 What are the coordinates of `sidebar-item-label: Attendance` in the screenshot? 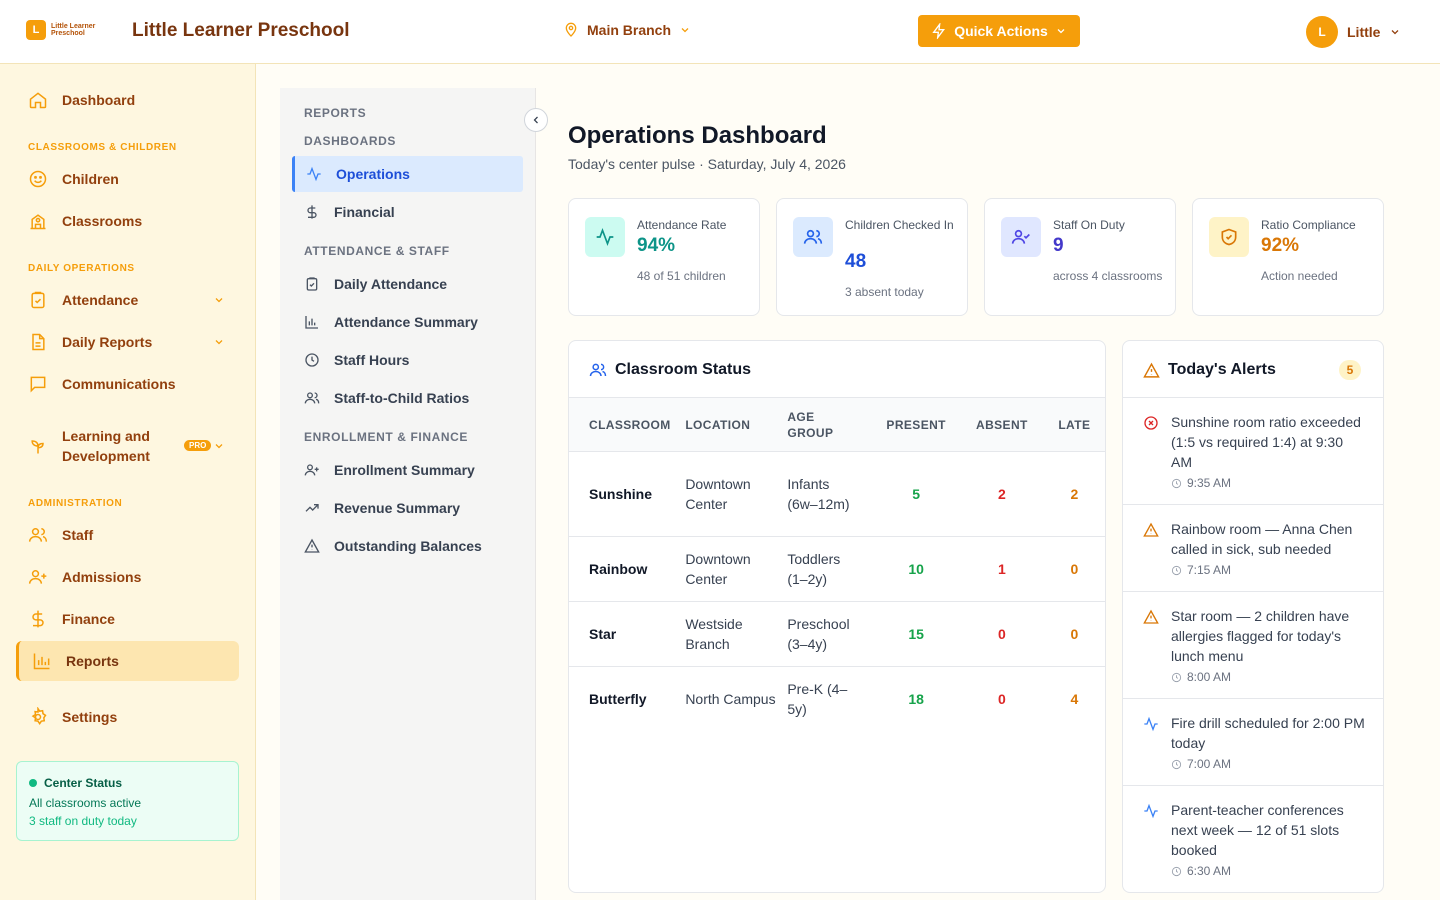 It's located at (100, 300).